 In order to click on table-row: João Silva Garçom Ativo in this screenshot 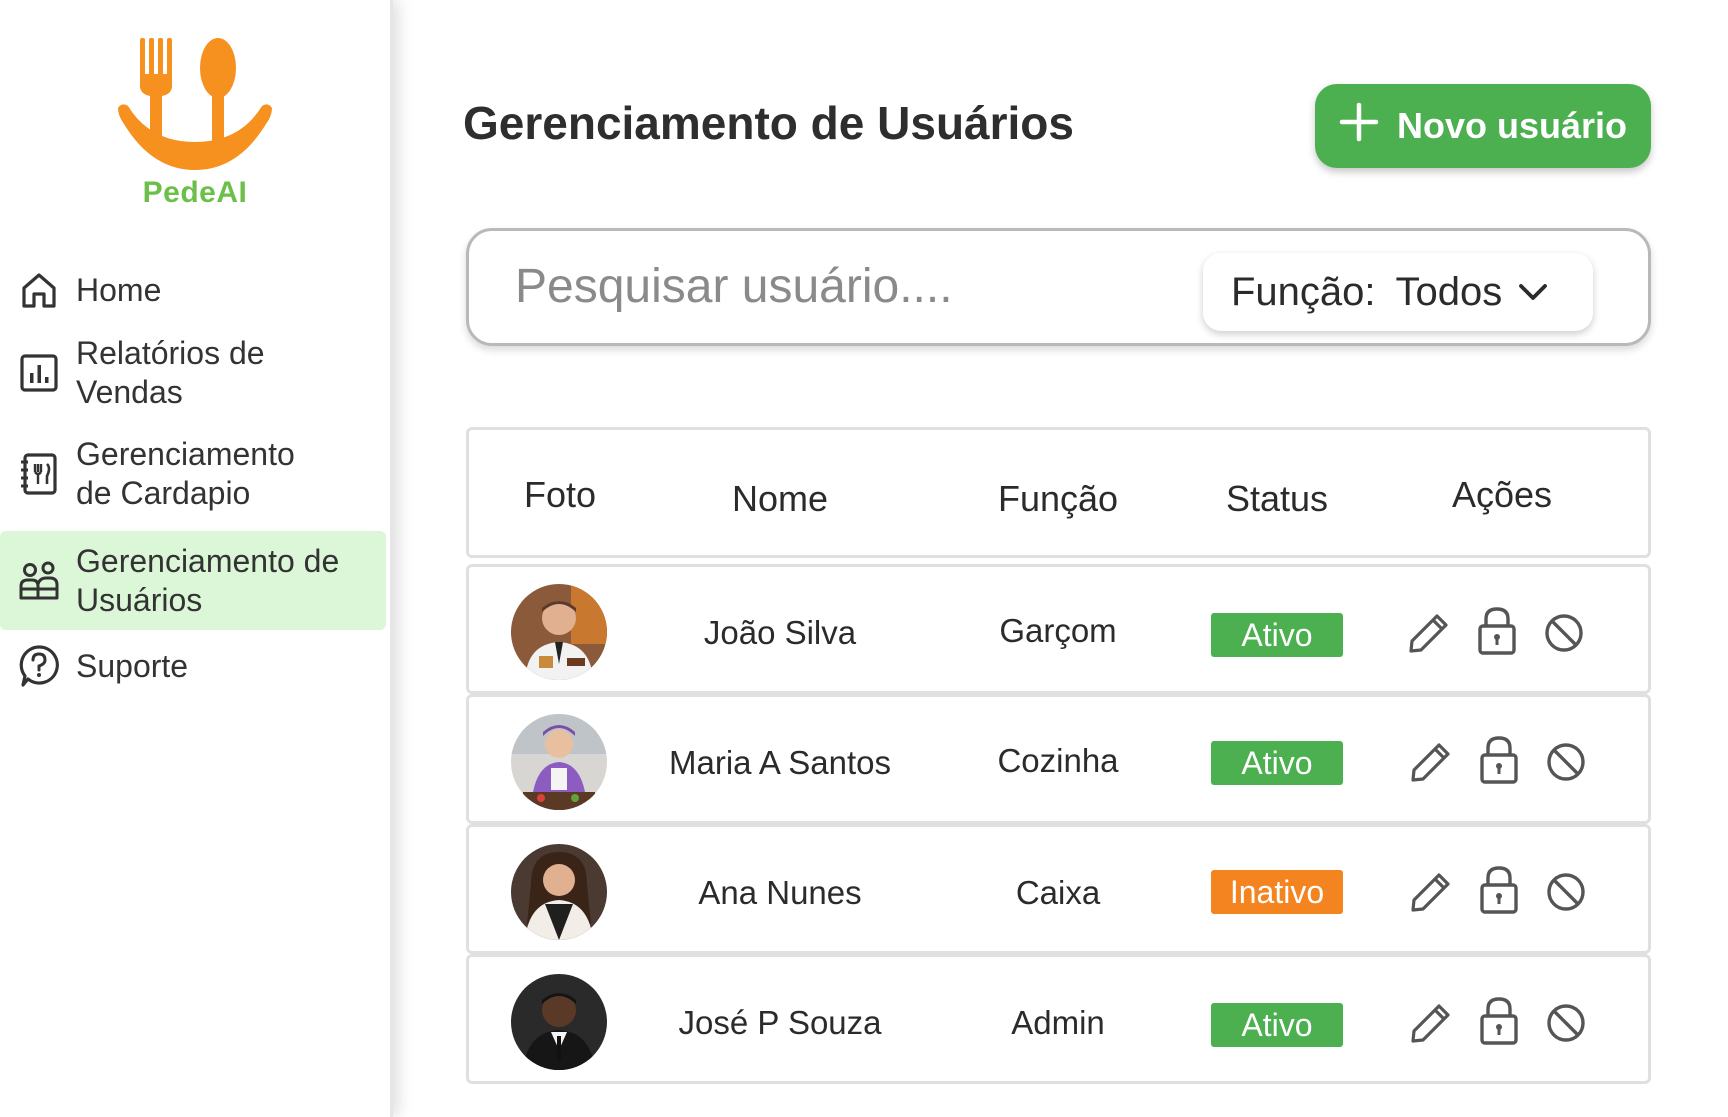, I will do `click(1058, 629)`.